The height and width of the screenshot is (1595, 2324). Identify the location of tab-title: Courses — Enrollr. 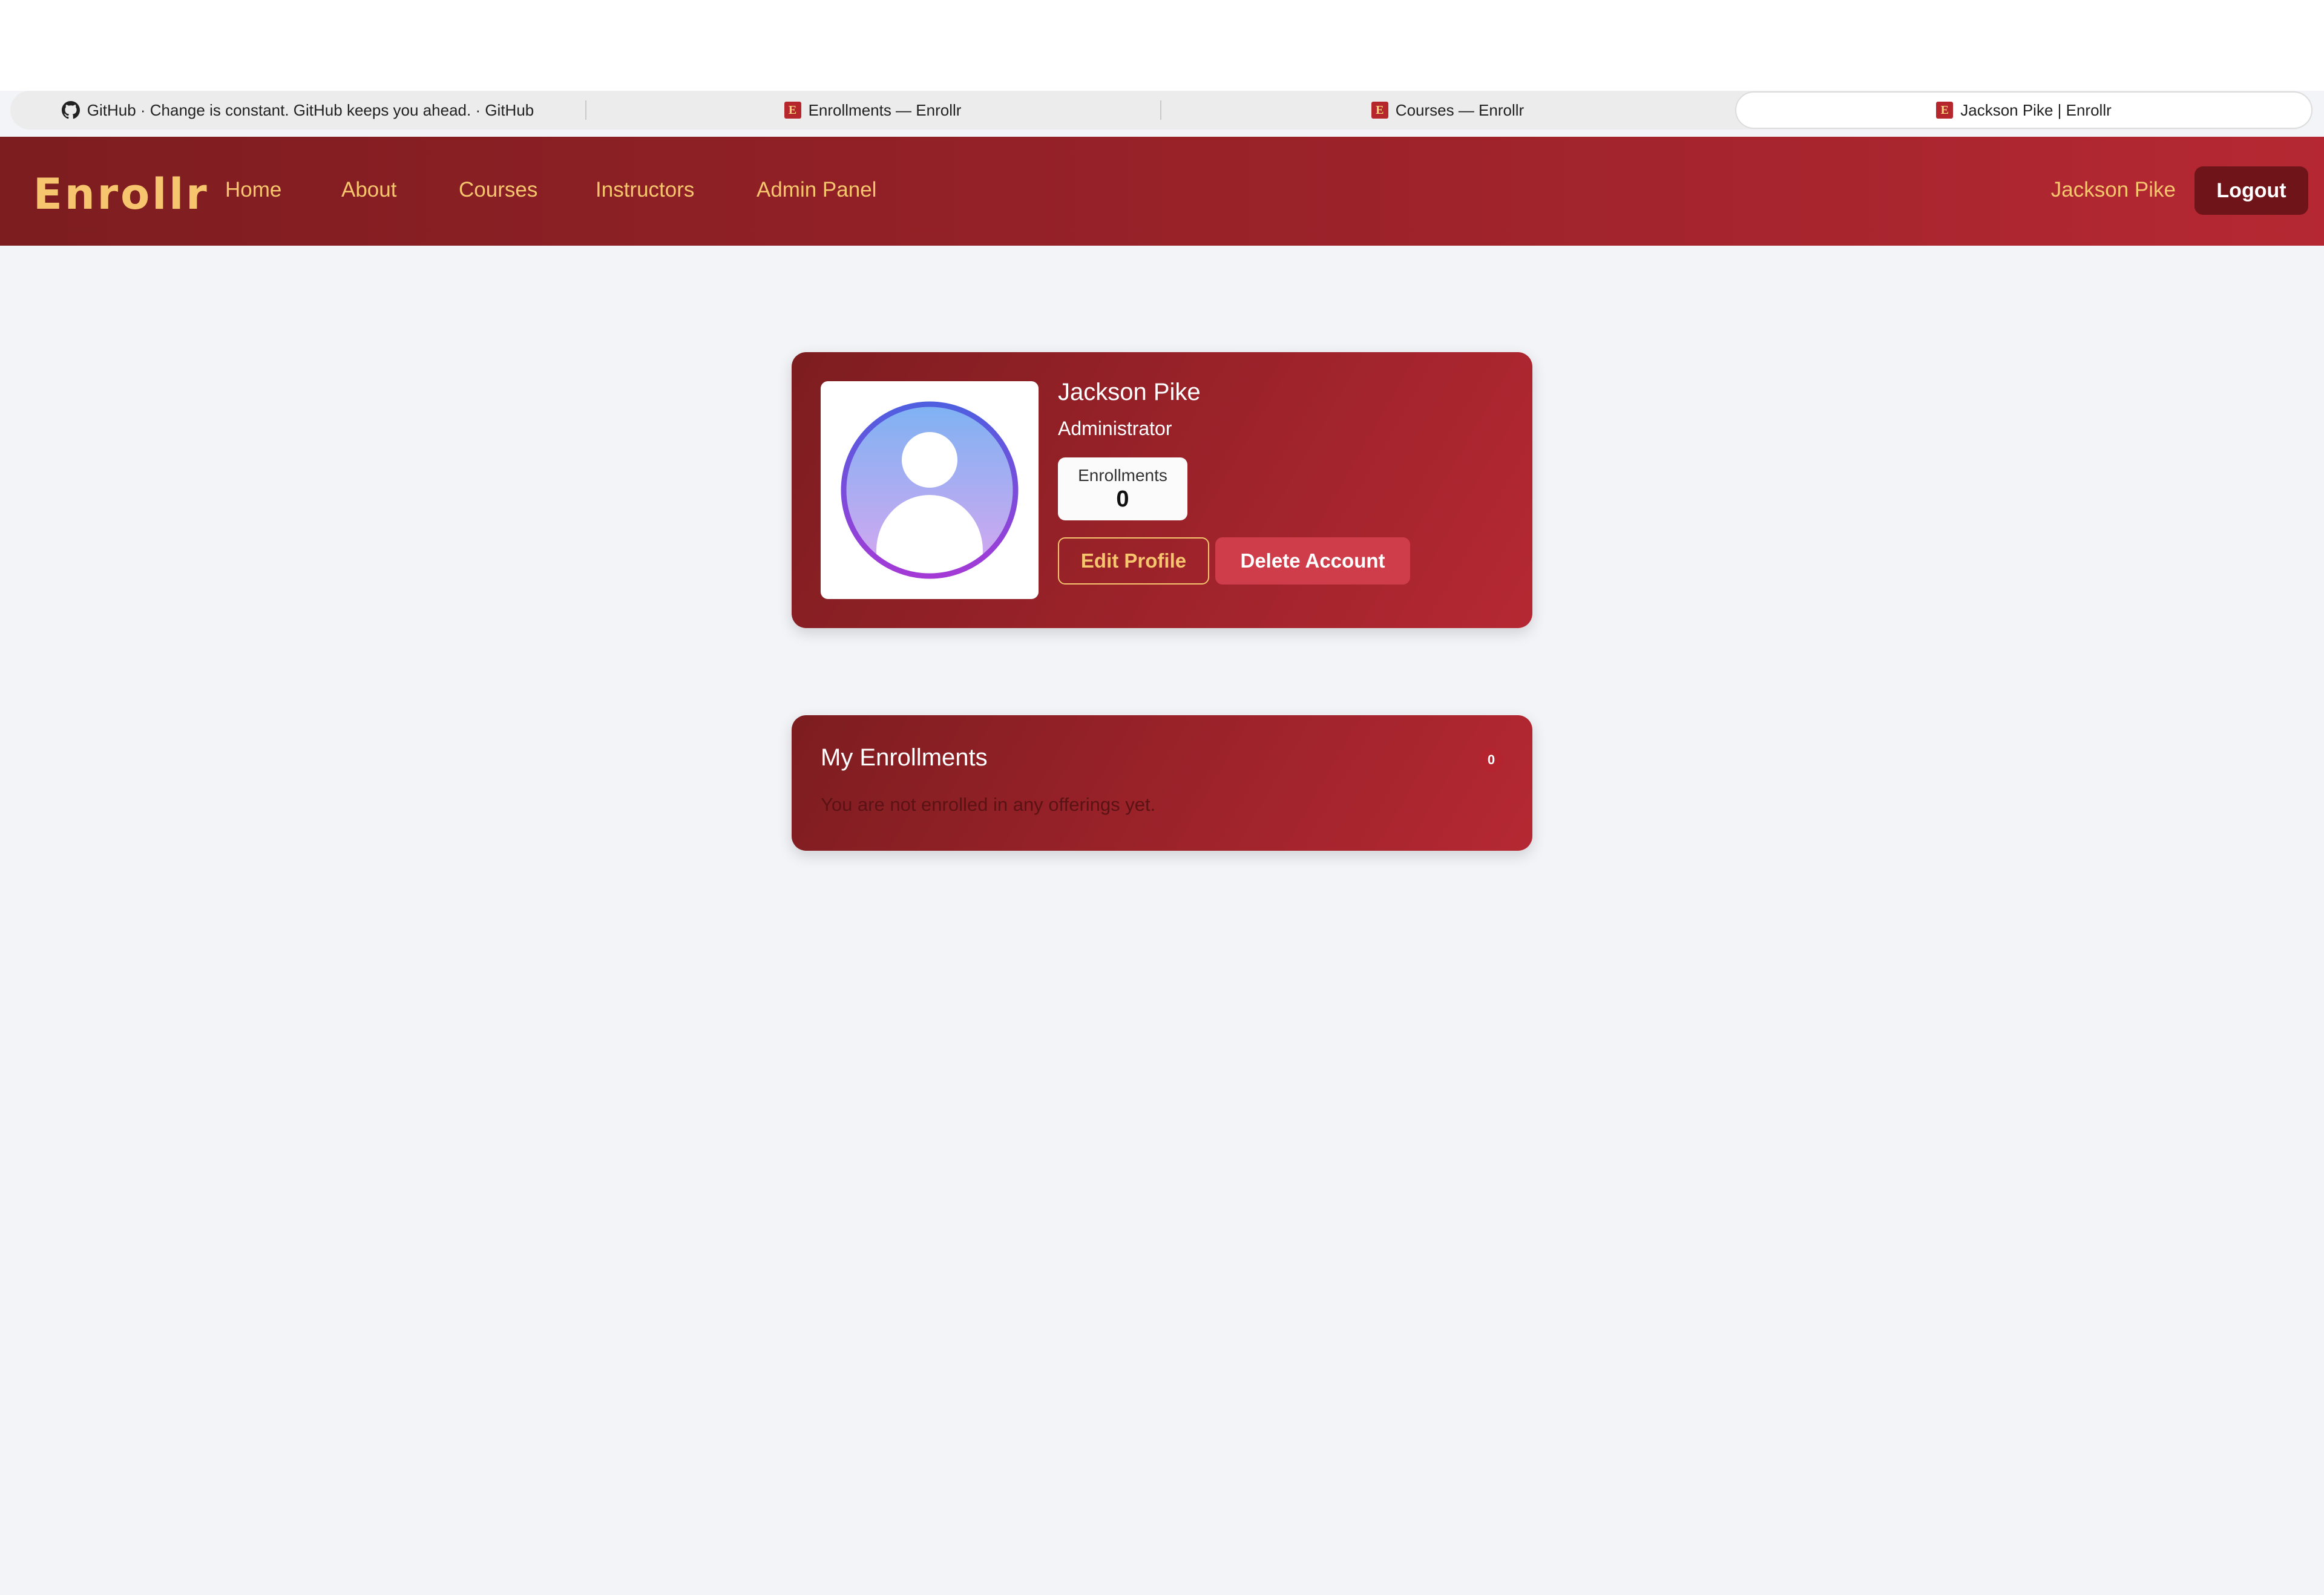
(1460, 110).